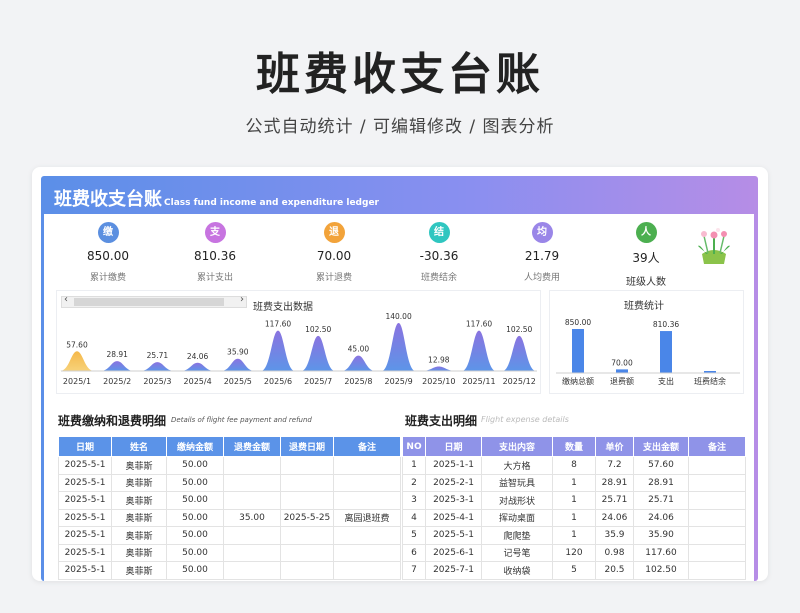  What do you see at coordinates (195, 446) in the screenshot?
I see `column-header: 缴纳金额` at bounding box center [195, 446].